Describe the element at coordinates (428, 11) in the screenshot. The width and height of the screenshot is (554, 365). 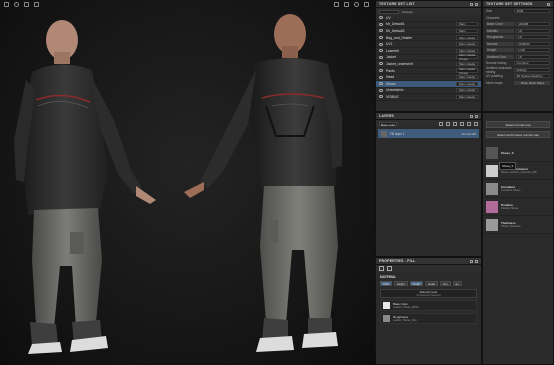
I see `texture-set-toolbar: Settings` at that location.